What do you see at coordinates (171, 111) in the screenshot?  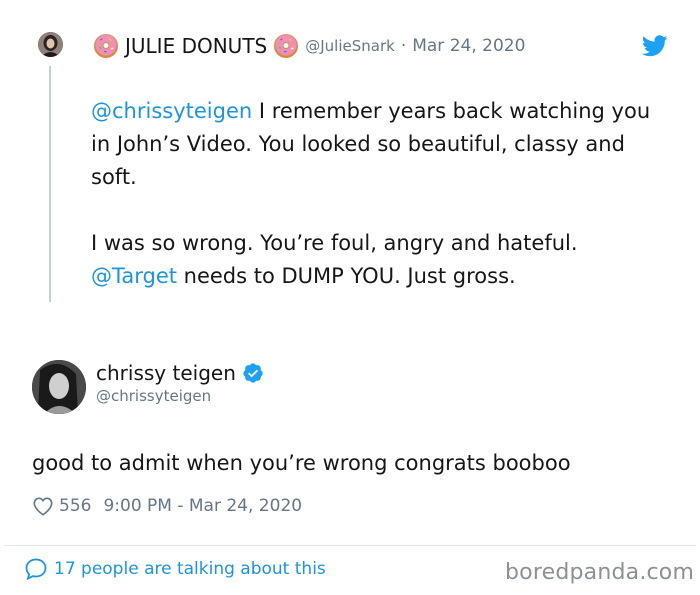 I see `mention-chrissyteigen: @chrissyteigen` at bounding box center [171, 111].